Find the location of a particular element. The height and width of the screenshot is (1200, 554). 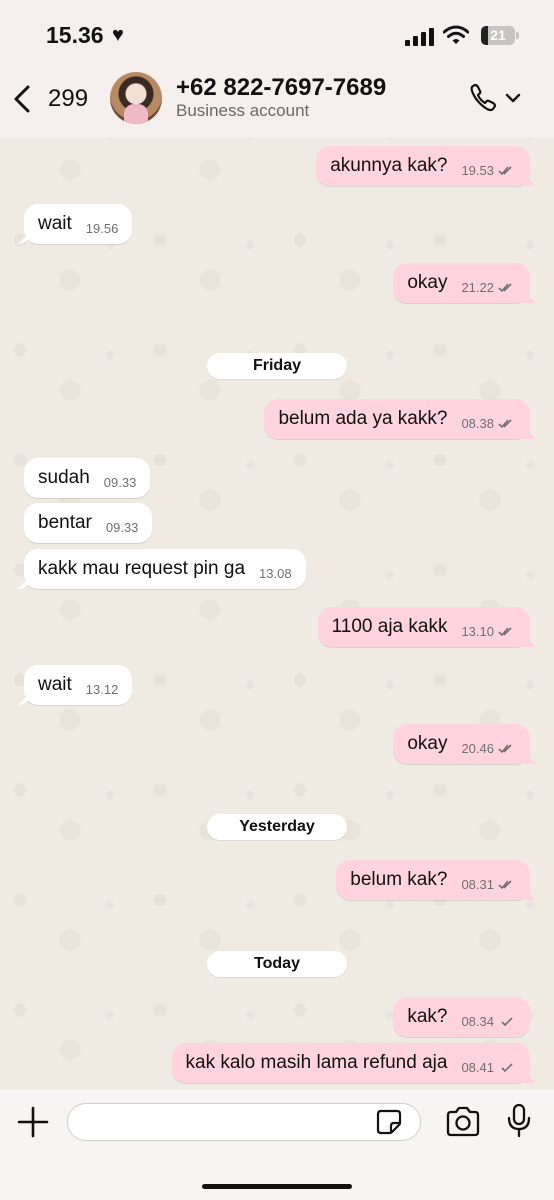

home-indicator is located at coordinates (277, 1186).